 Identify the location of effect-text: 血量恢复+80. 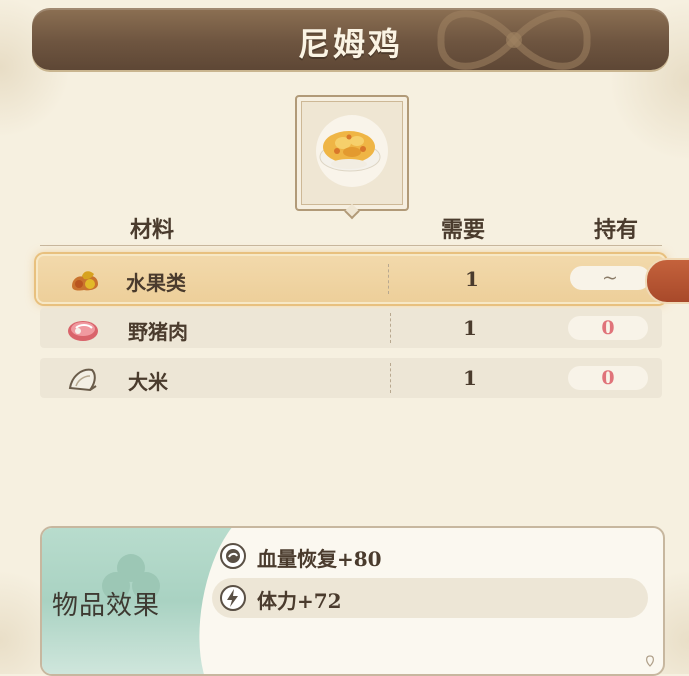
(319, 559).